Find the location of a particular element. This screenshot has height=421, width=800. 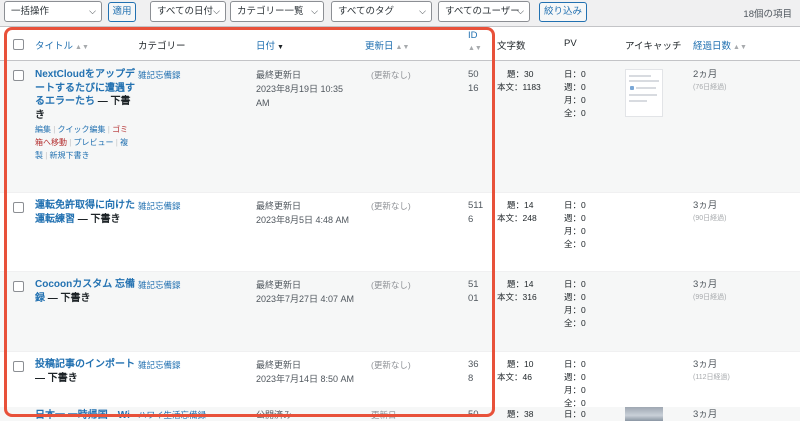

id-part: 6 is located at coordinates (471, 219).